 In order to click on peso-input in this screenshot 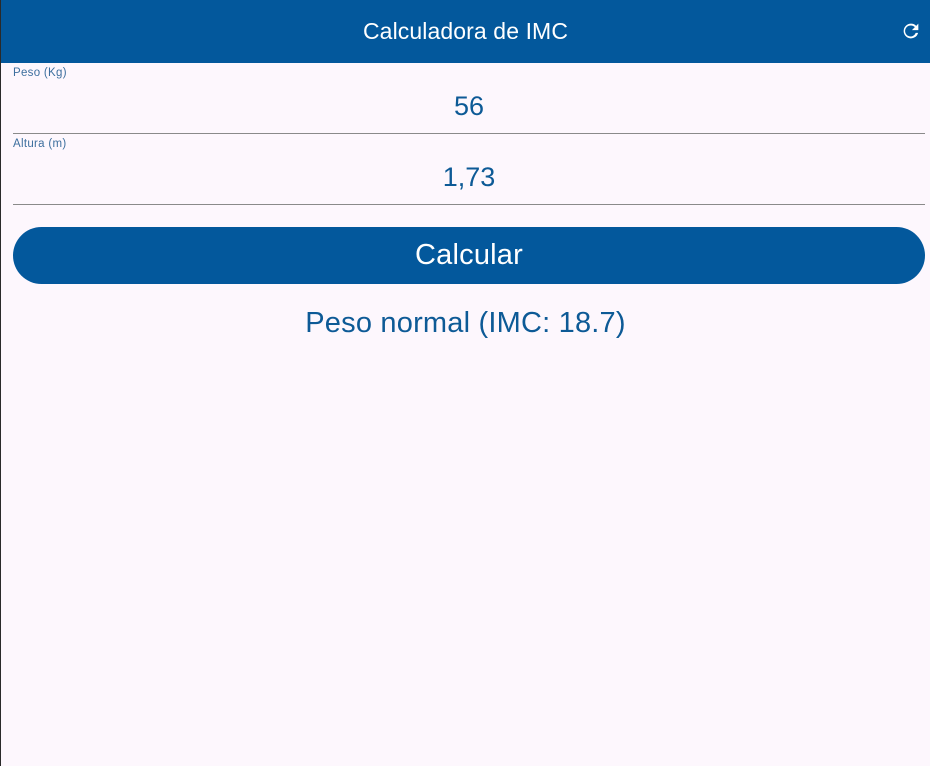, I will do `click(469, 106)`.